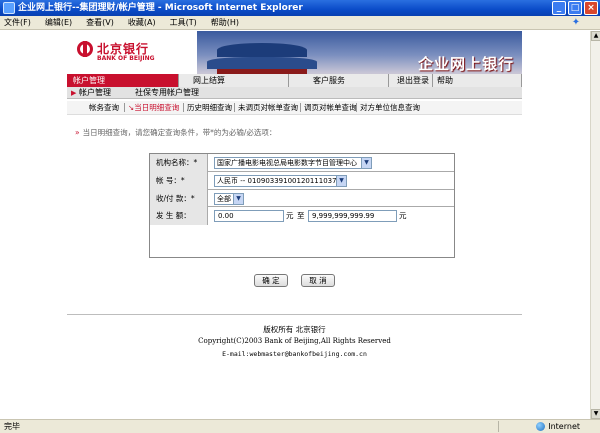 The width and height of the screenshot is (600, 433). Describe the element at coordinates (74, 93) in the screenshot. I see `triangle-right-icon: ▶` at that location.